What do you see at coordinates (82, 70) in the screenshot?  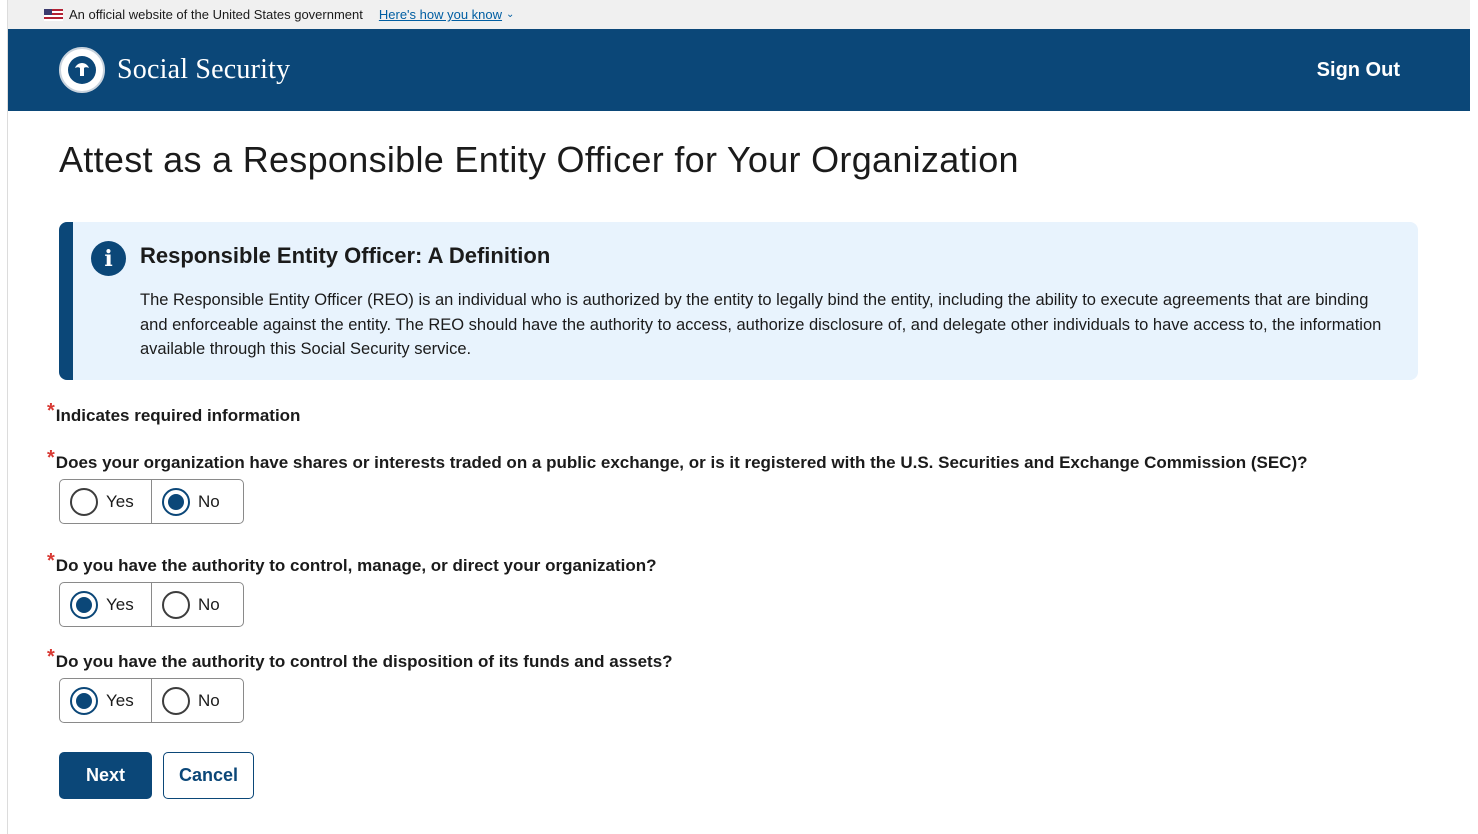 I see `ssa-seal-icon` at bounding box center [82, 70].